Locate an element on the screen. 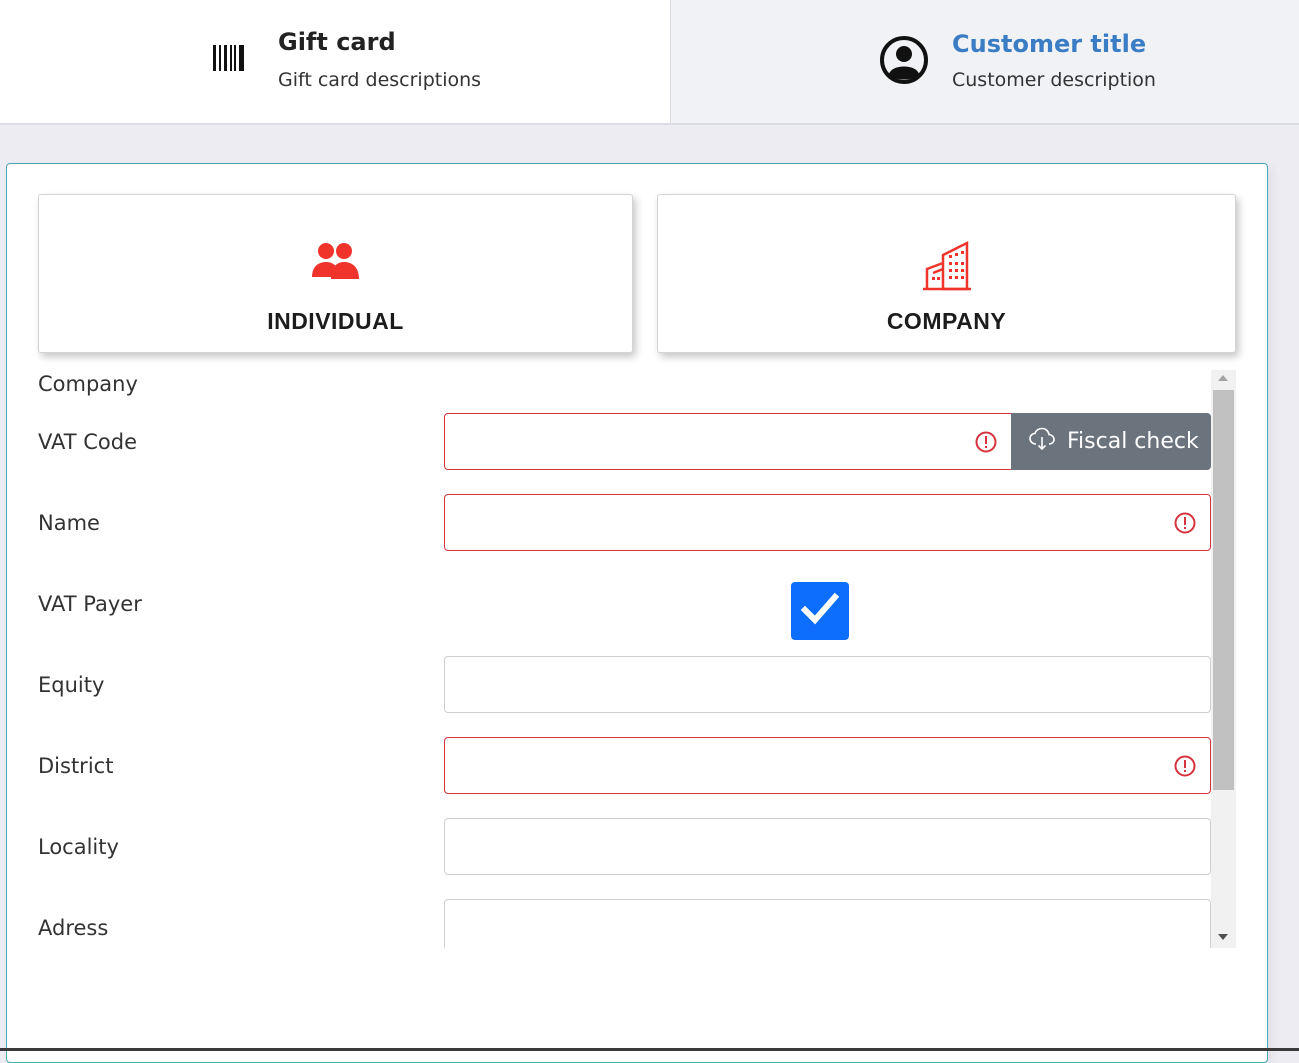 The height and width of the screenshot is (1063, 1299). equity-input is located at coordinates (827, 684).